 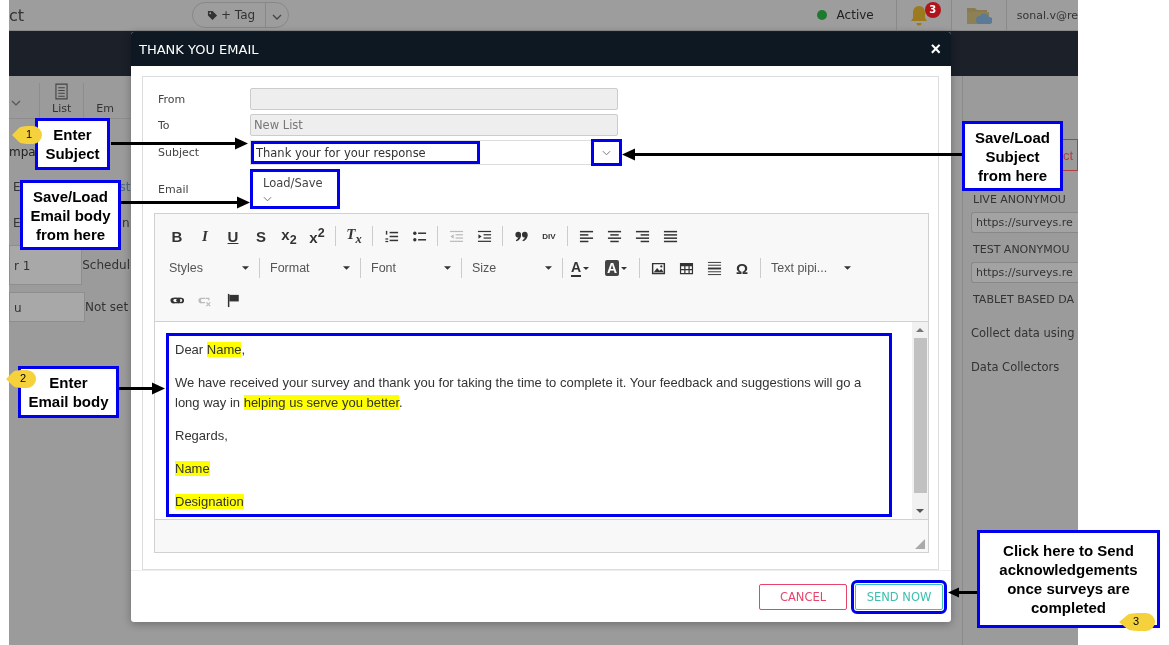 I want to click on menu-item: Data Collectors, so click(x=1024, y=363).